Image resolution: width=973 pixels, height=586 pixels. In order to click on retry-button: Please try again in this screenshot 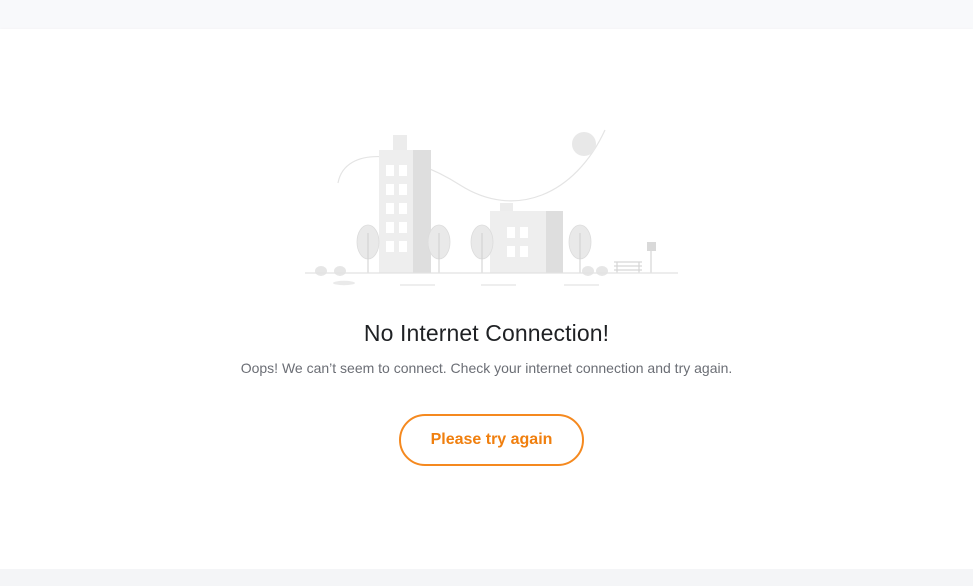, I will do `click(491, 440)`.